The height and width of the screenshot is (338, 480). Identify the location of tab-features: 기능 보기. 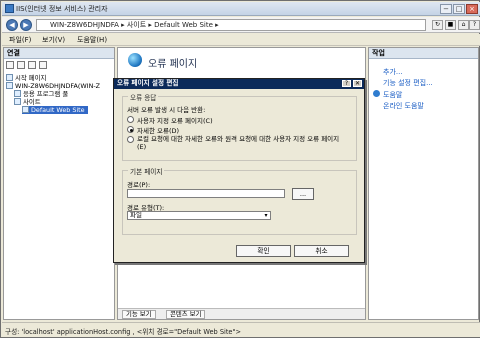
(139, 314).